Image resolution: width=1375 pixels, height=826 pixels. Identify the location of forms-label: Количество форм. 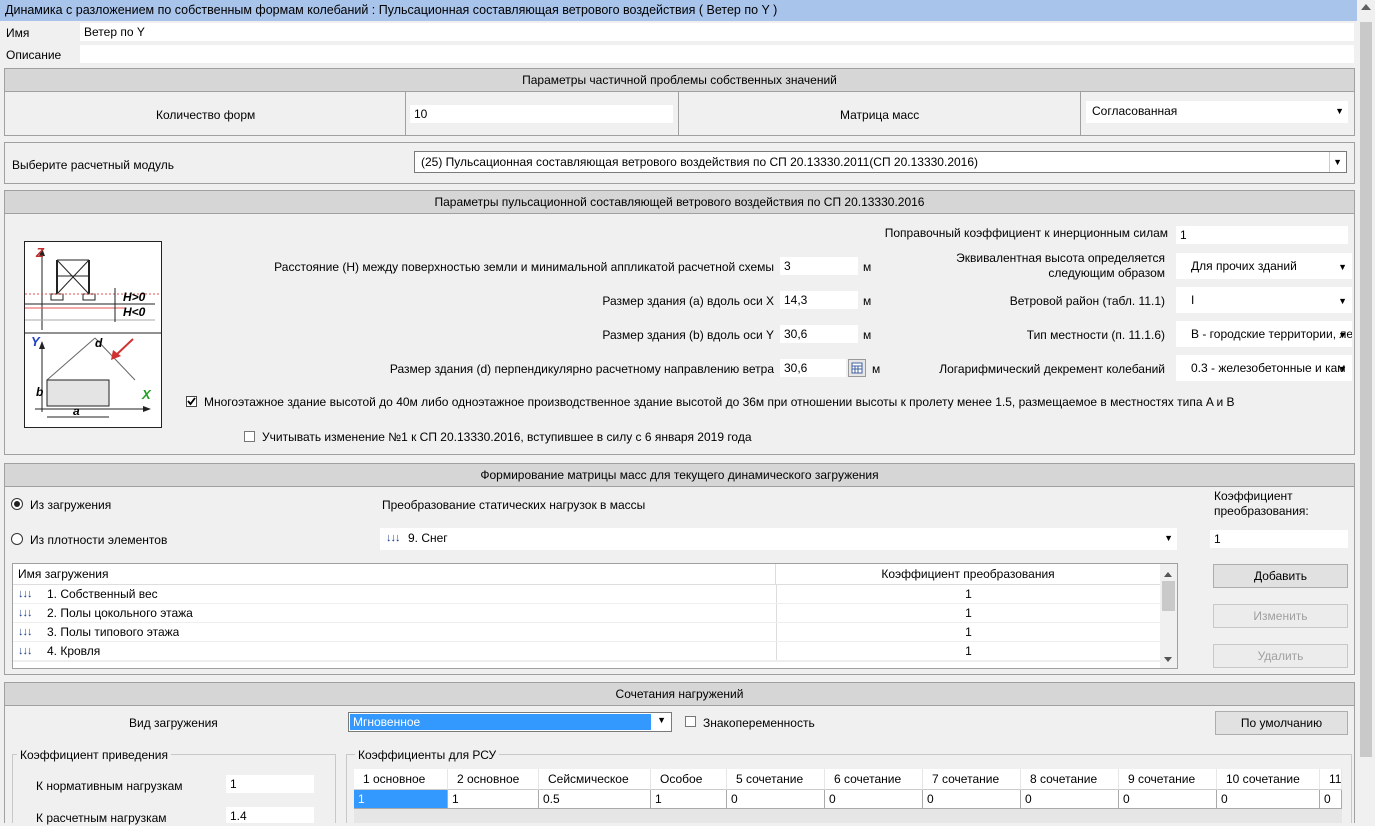
(206, 115).